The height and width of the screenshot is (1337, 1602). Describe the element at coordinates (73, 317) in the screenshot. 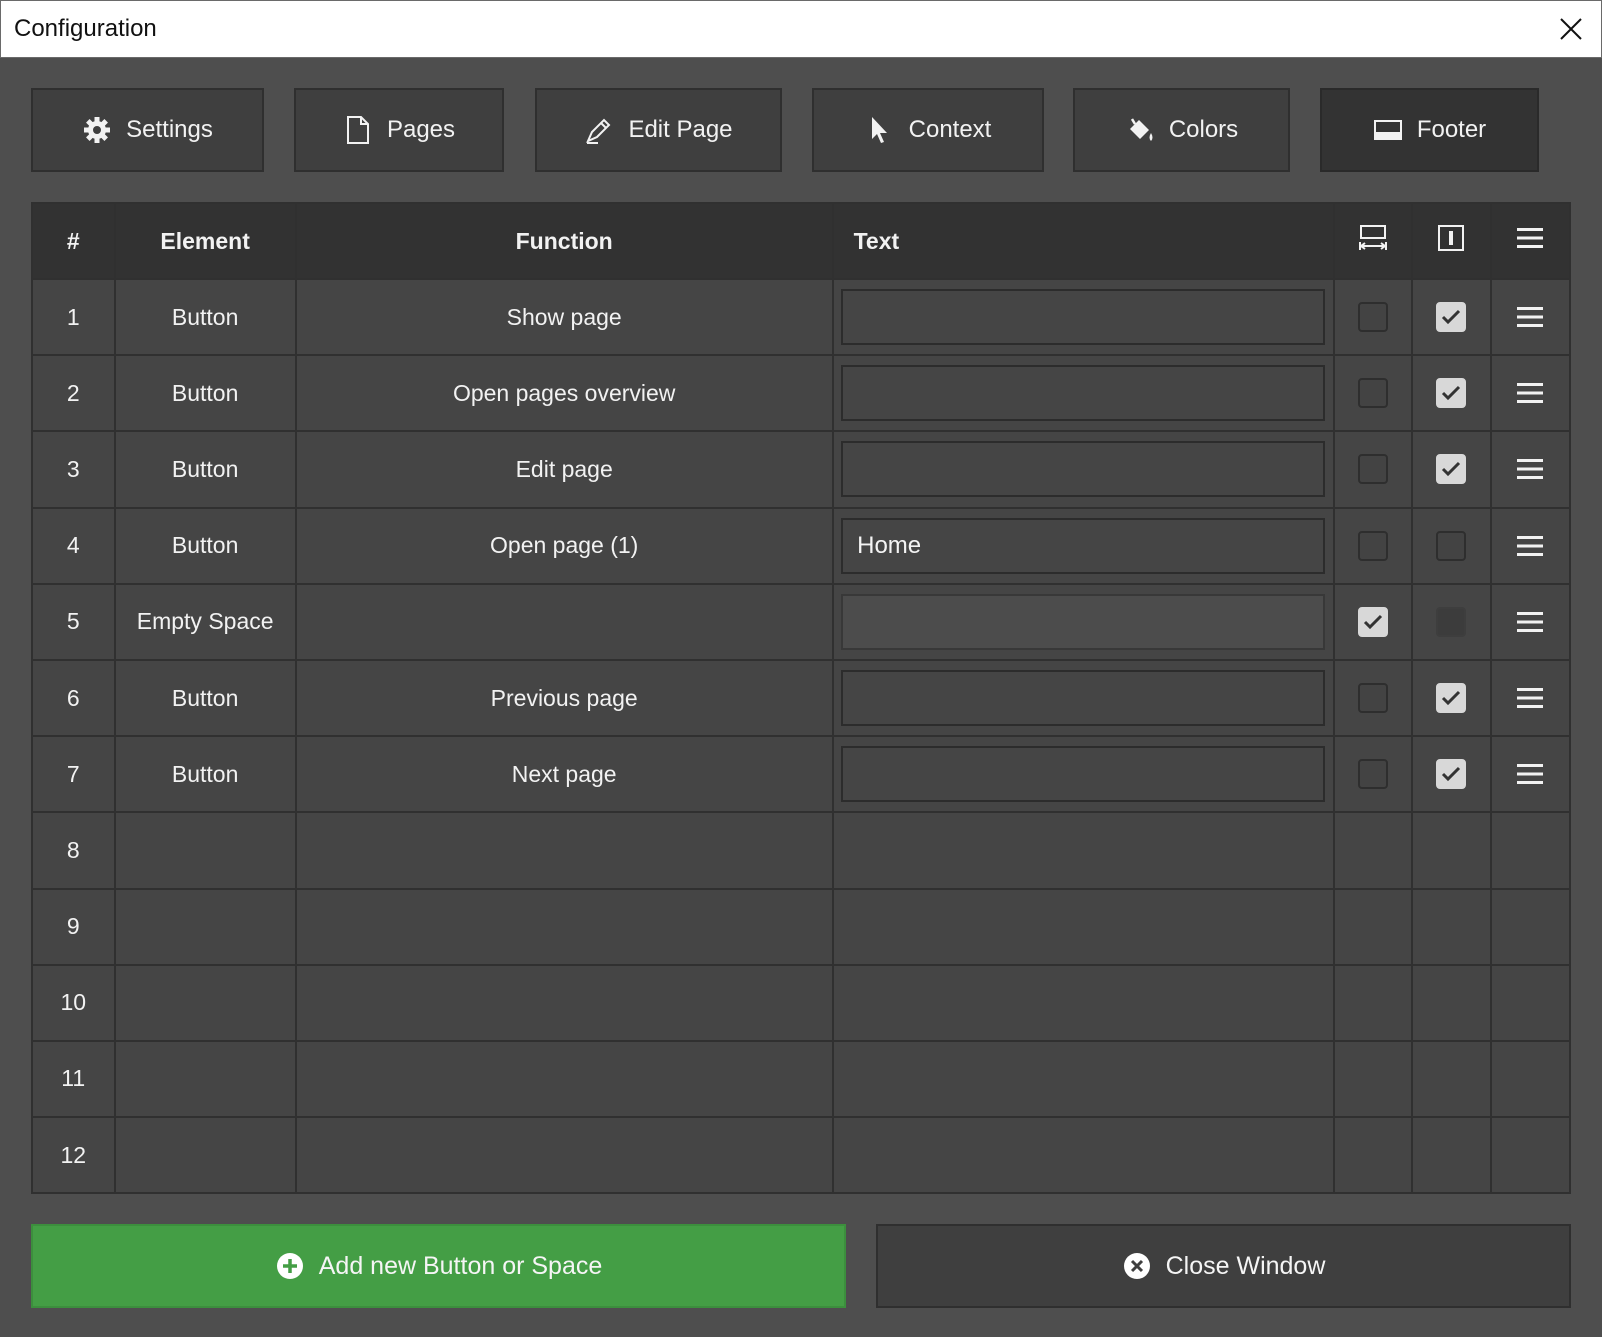

I see `row-number: 1` at that location.